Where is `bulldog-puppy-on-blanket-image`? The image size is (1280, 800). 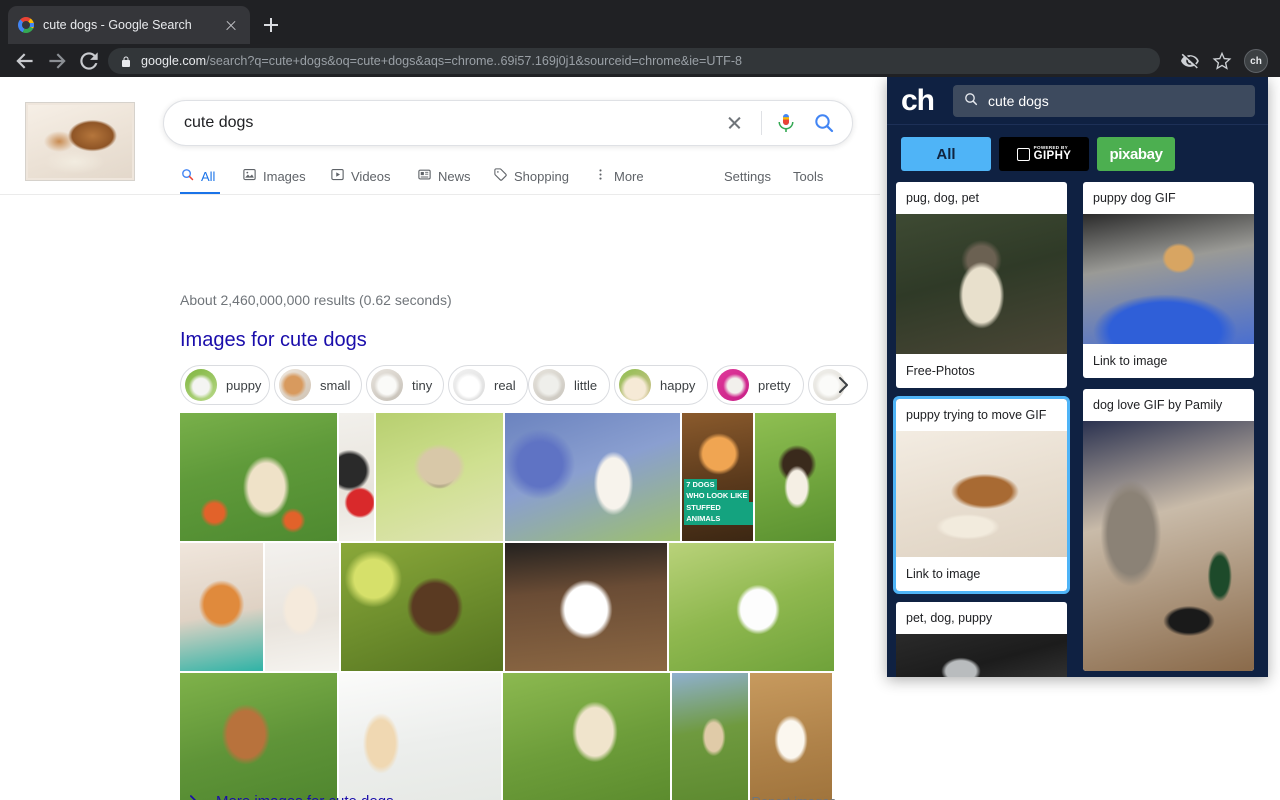 bulldog-puppy-on-blanket-image is located at coordinates (981, 494).